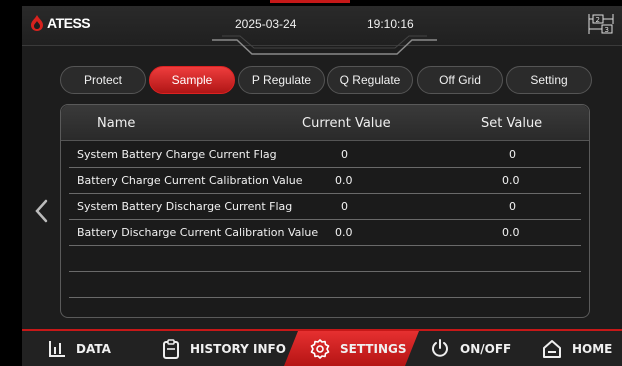 The width and height of the screenshot is (622, 366). Describe the element at coordinates (486, 348) in the screenshot. I see `nav-on-off-label: ON/OFF` at that location.